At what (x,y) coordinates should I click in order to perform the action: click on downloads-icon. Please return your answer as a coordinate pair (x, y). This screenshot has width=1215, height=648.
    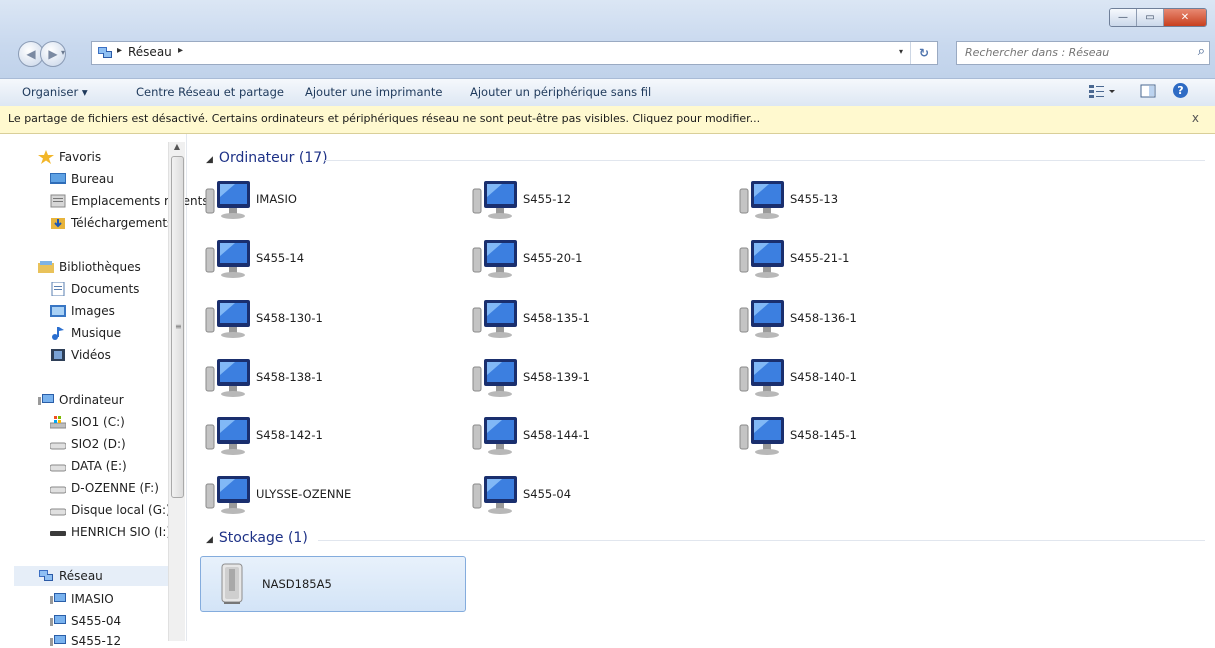
    Looking at the image, I should click on (58, 223).